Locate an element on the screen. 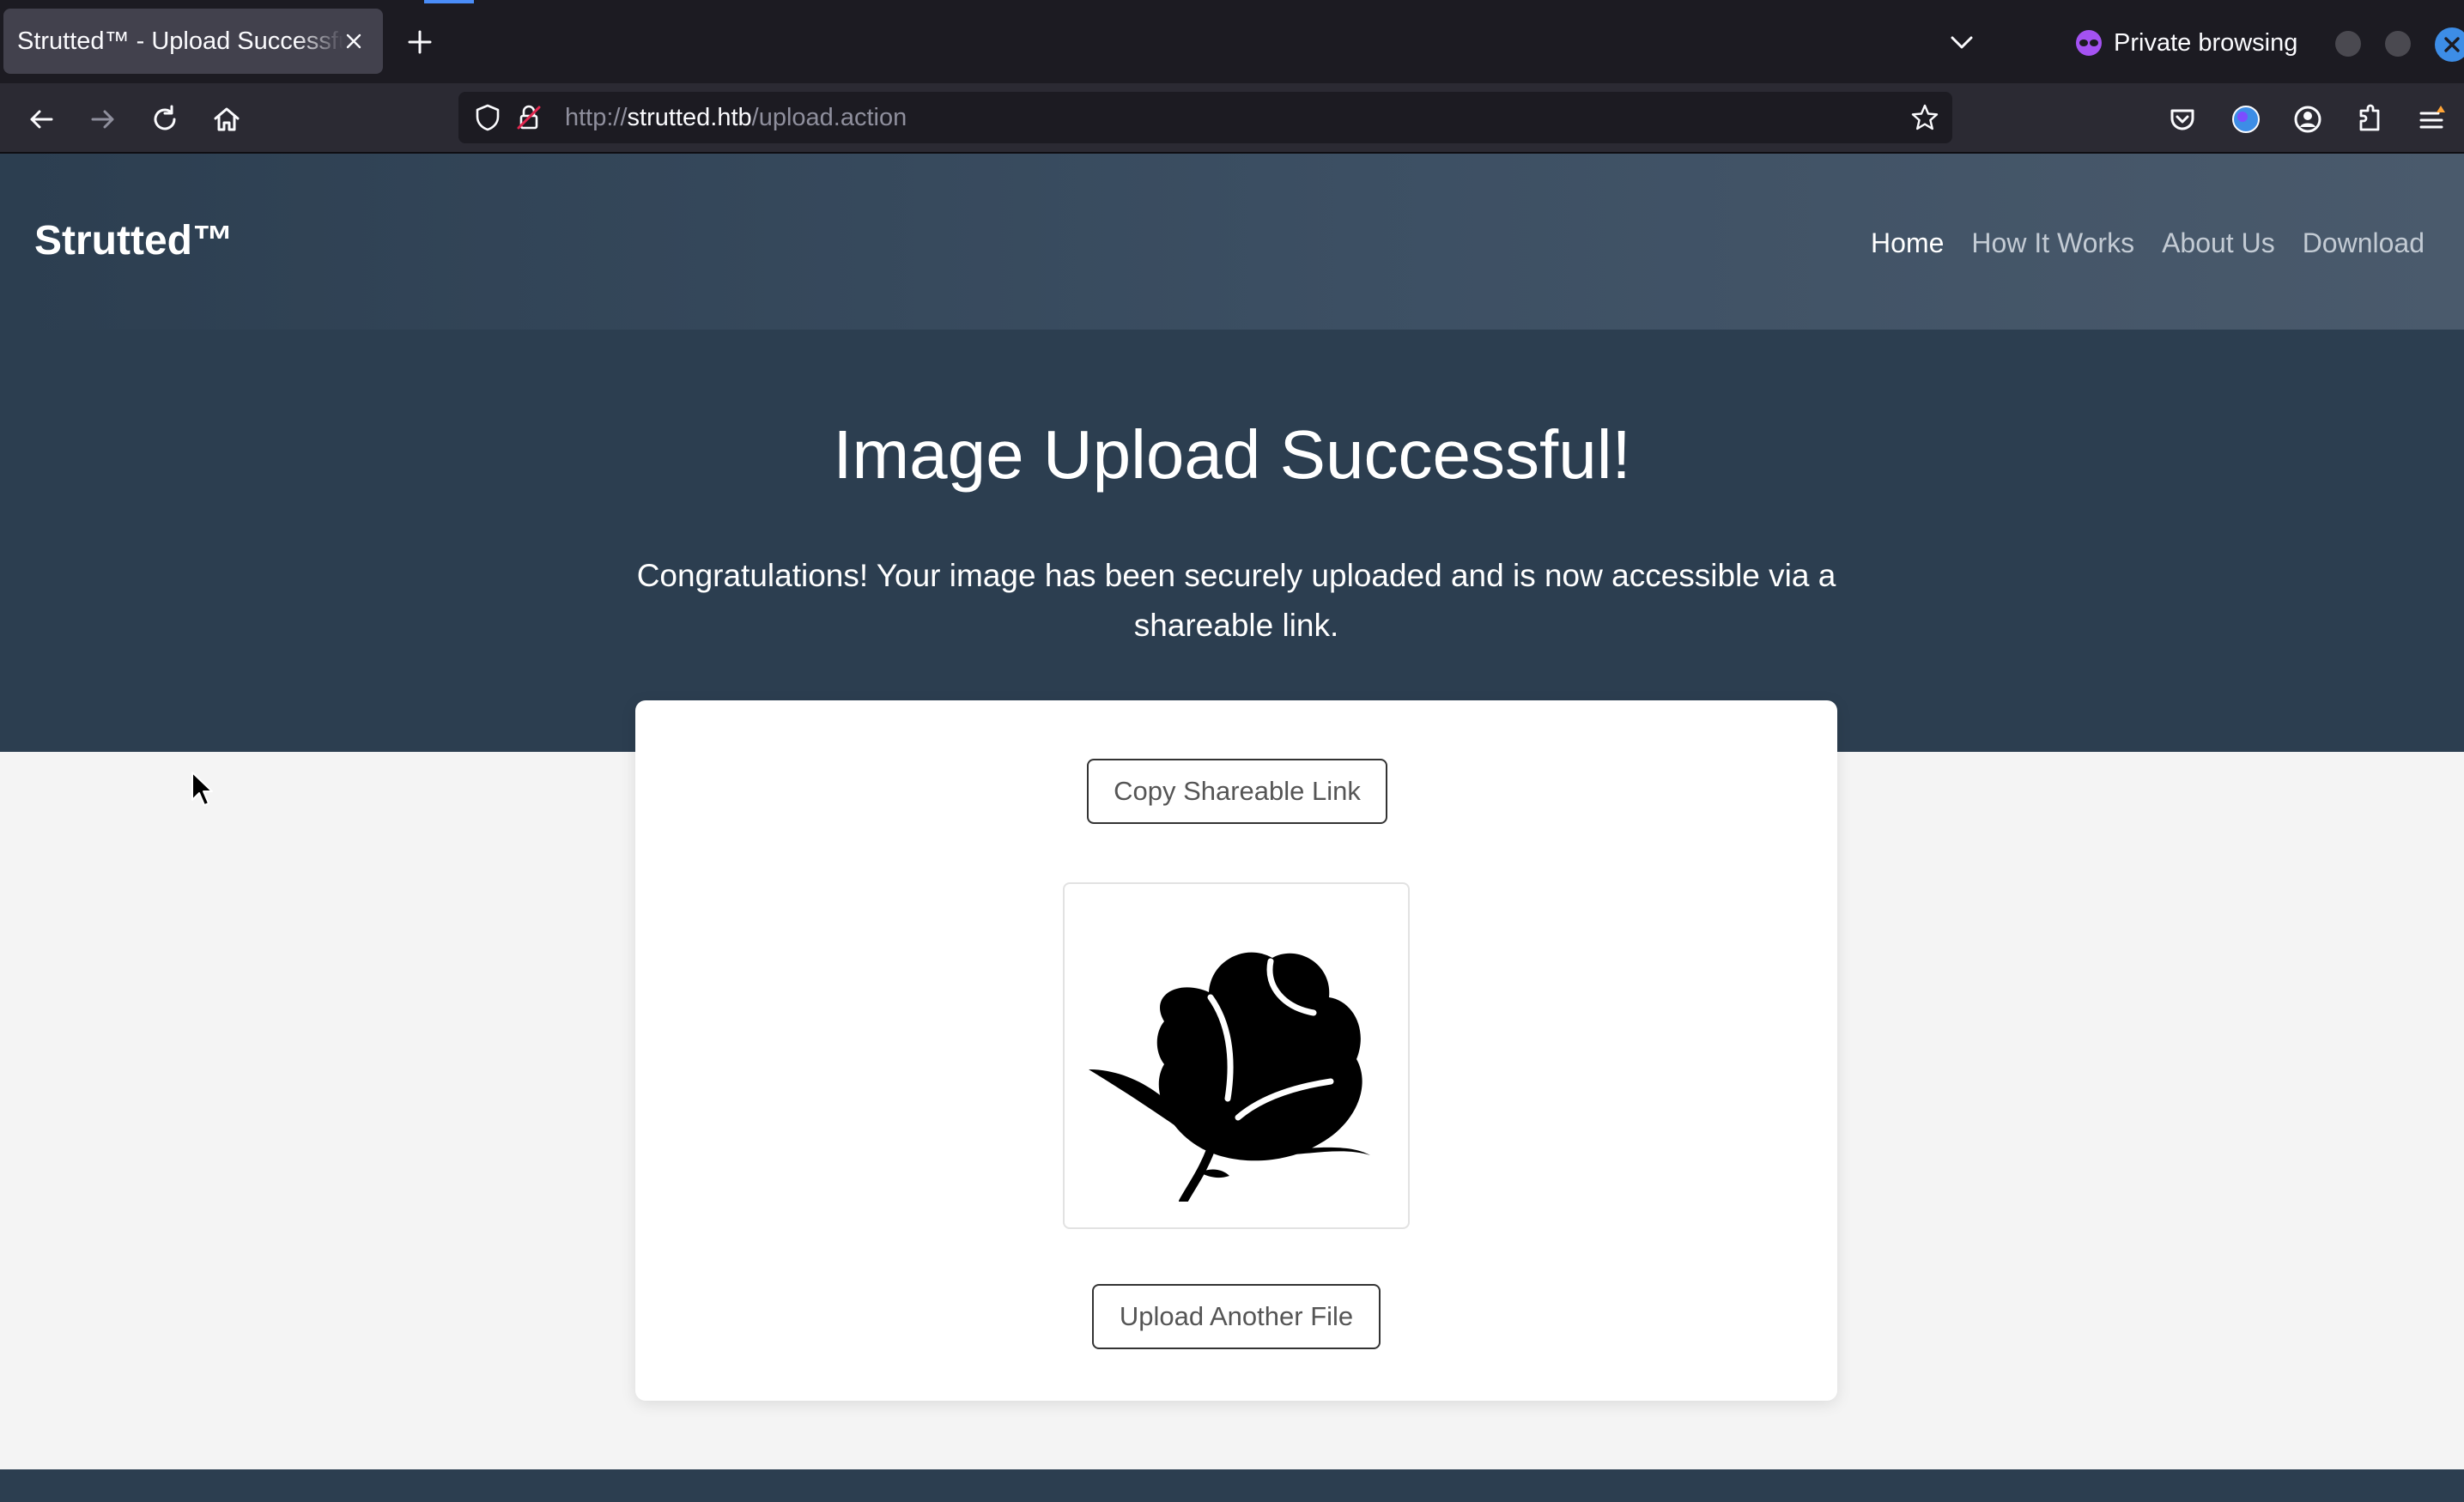 The image size is (2464, 1502). rose-icon is located at coordinates (1229, 1077).